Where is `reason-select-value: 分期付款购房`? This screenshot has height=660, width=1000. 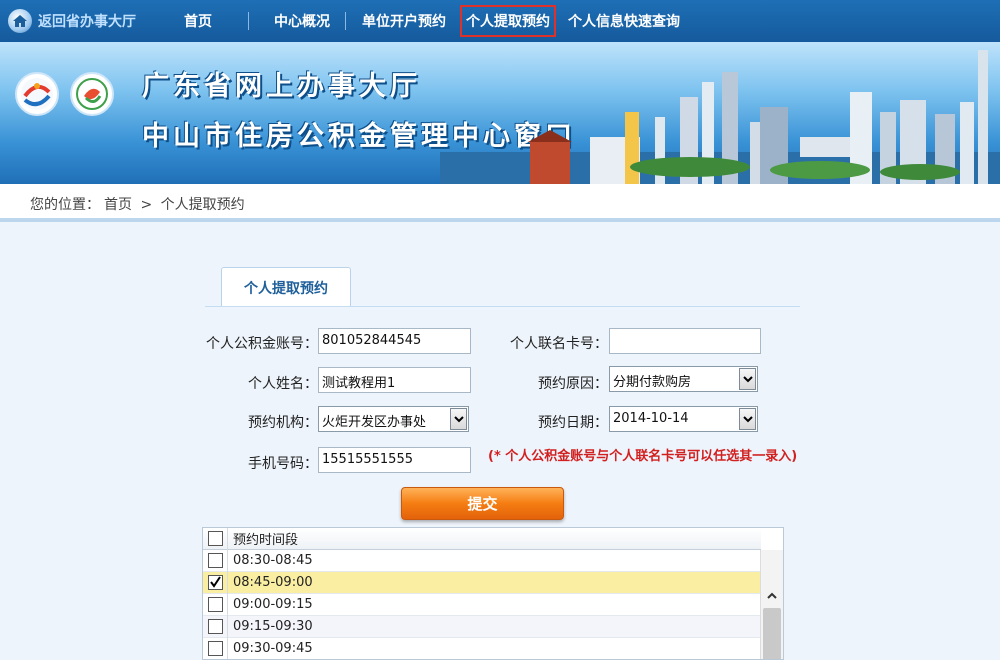
reason-select-value: 分期付款购房 is located at coordinates (652, 382).